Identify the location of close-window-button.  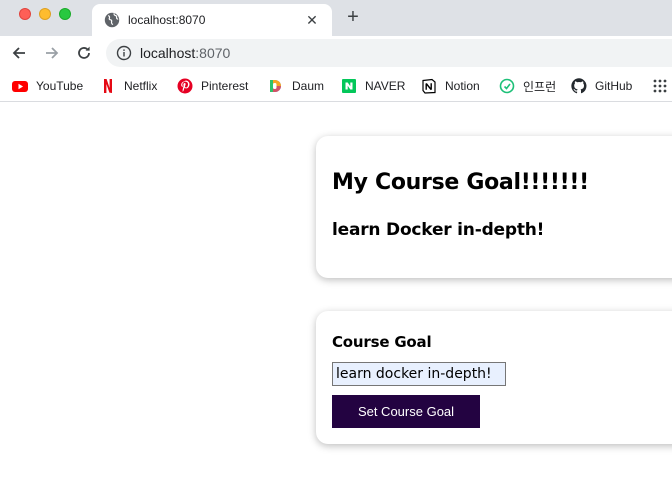
(25, 14).